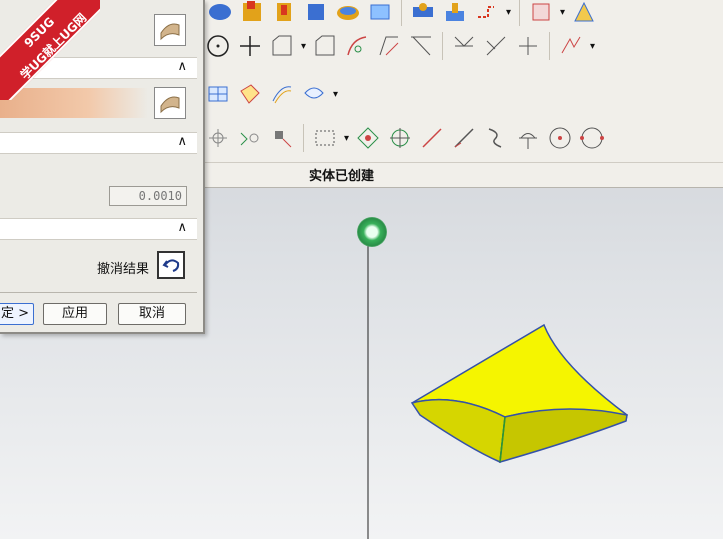 Image resolution: width=723 pixels, height=539 pixels. Describe the element at coordinates (432, 138) in the screenshot. I see `line-icon` at that location.